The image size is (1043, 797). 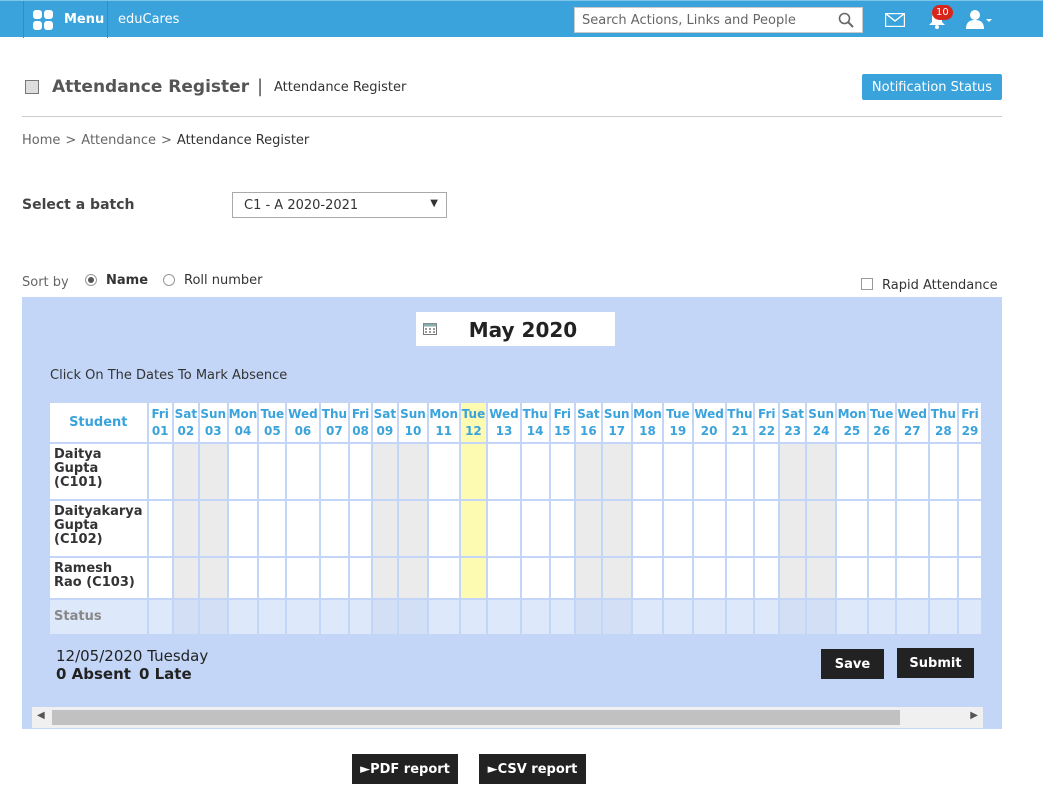 I want to click on mail-icon, so click(x=895, y=20).